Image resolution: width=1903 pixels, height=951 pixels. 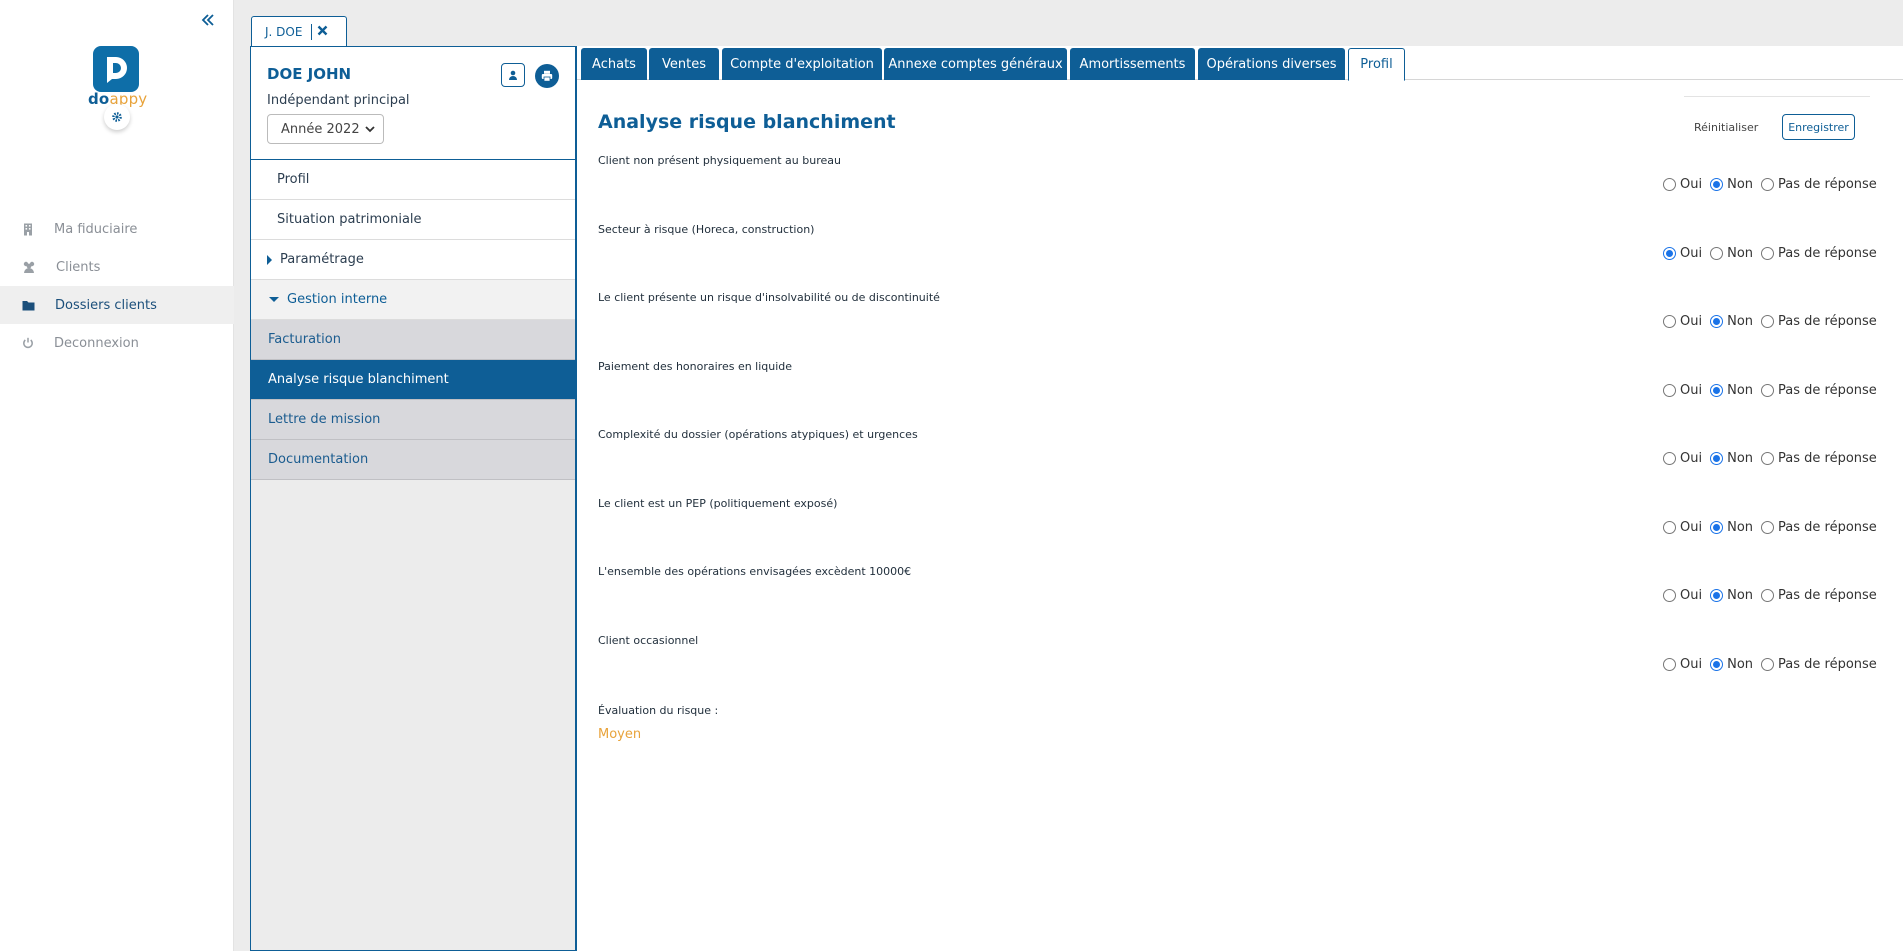 What do you see at coordinates (1777, 96) in the screenshot?
I see `header-divider` at bounding box center [1777, 96].